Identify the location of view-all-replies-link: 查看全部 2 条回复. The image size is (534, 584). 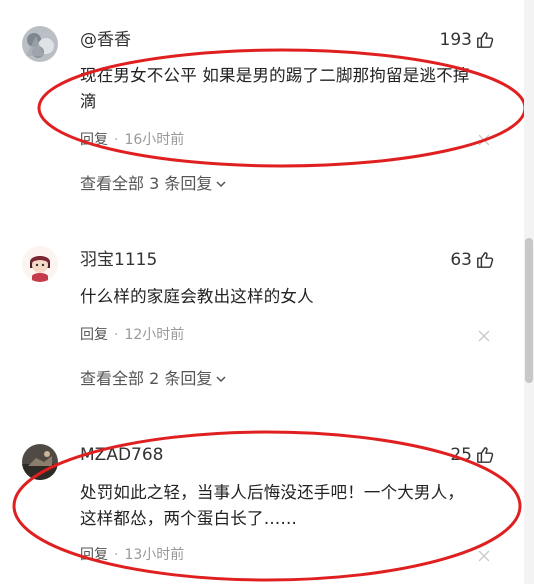
(153, 379).